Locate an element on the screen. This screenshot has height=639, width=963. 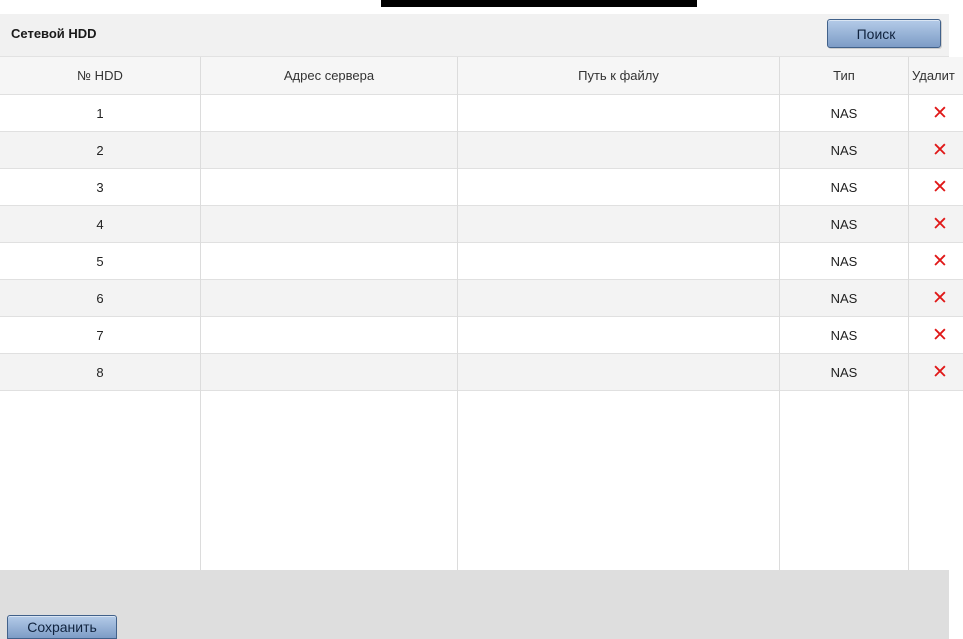
table-row: 3 NAS ✕ is located at coordinates (481, 187).